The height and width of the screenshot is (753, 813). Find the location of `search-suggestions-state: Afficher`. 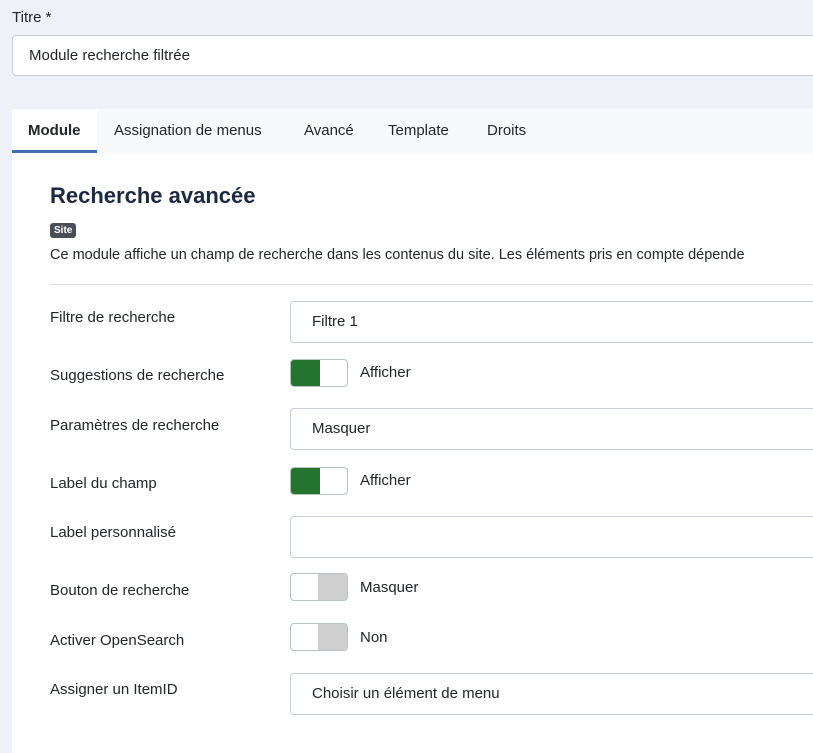

search-suggestions-state: Afficher is located at coordinates (385, 372).